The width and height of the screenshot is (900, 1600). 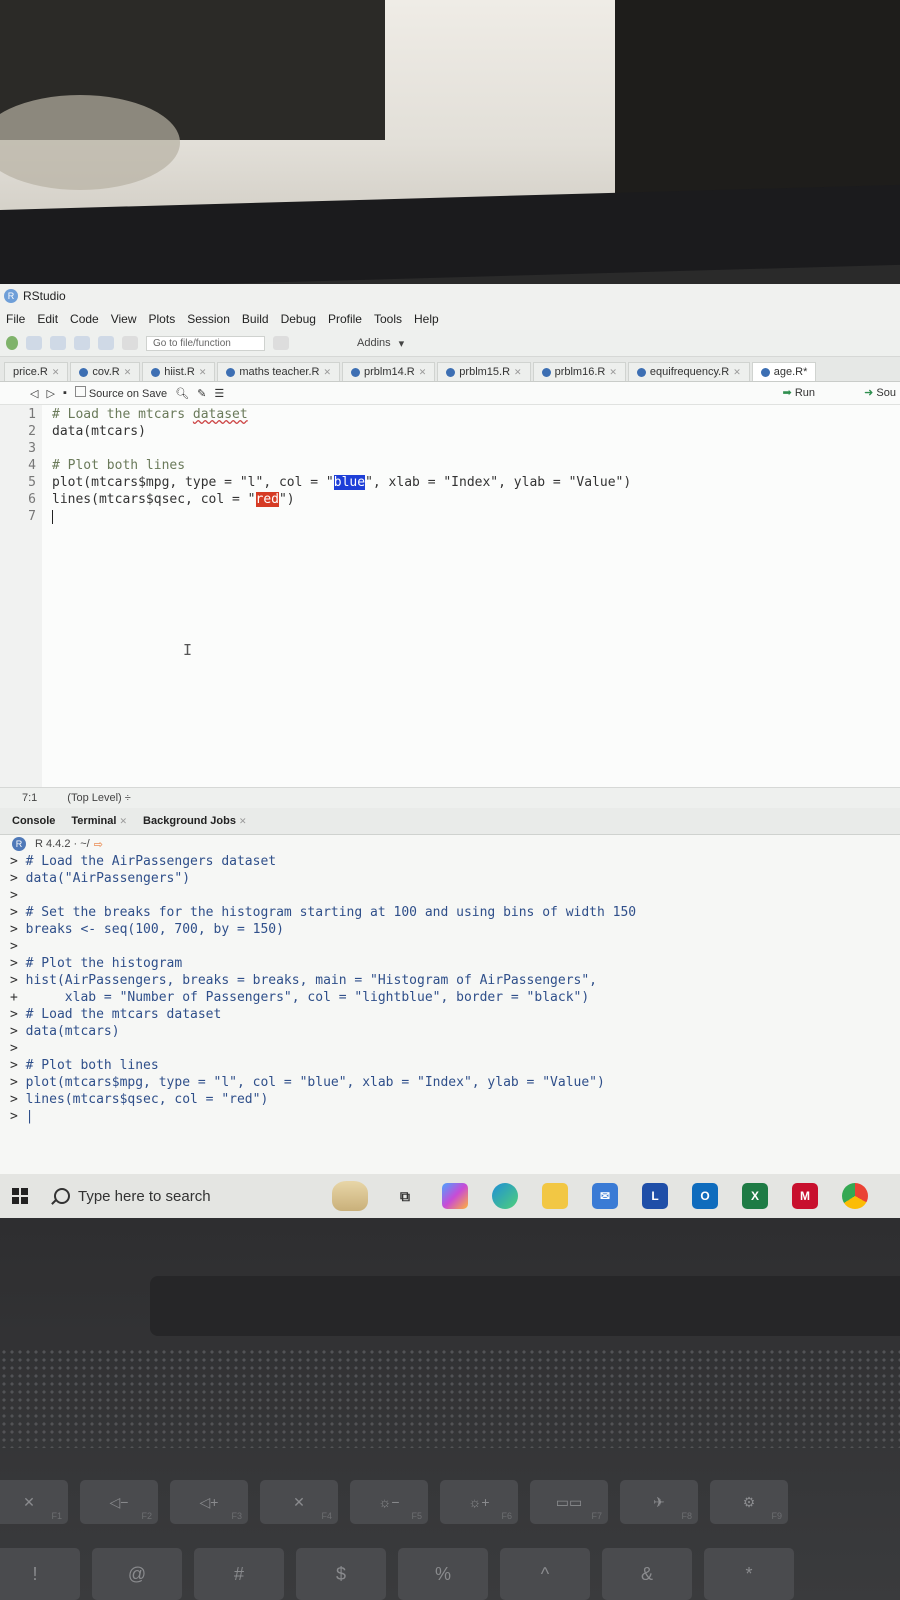 What do you see at coordinates (805, 1196) in the screenshot?
I see `mcafee-icon: M` at bounding box center [805, 1196].